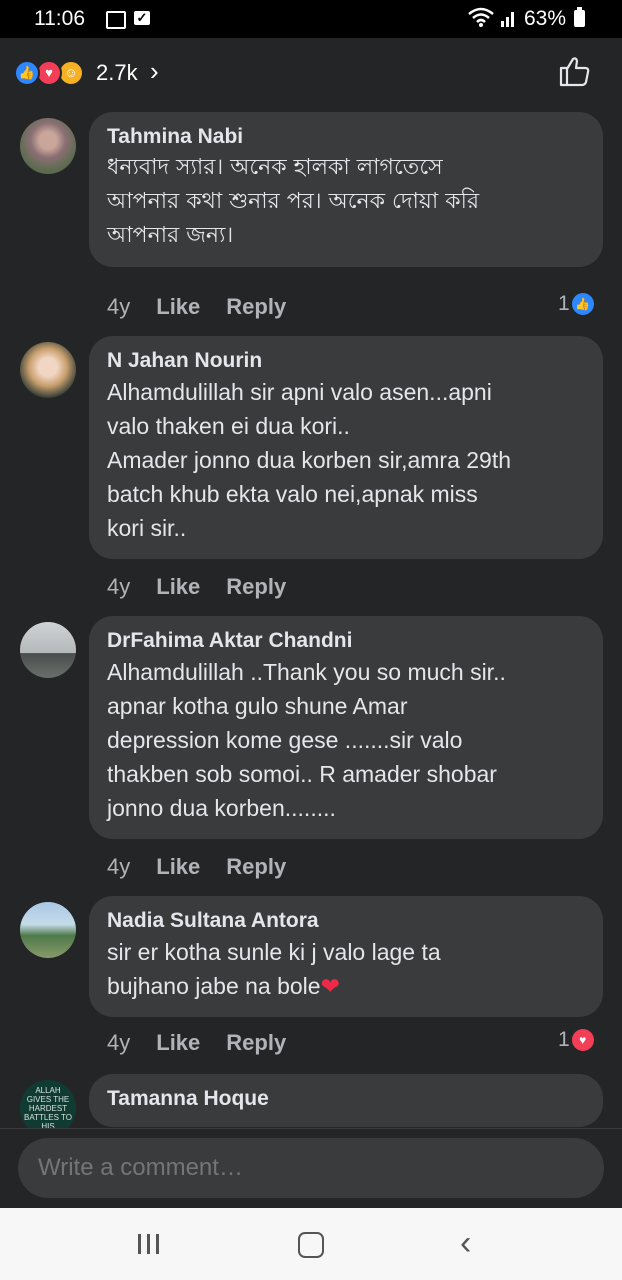 The width and height of the screenshot is (622, 1280). Describe the element at coordinates (299, 392) in the screenshot. I see `comment-line: Alhamdulillah sir apni valo asen...apni` at that location.